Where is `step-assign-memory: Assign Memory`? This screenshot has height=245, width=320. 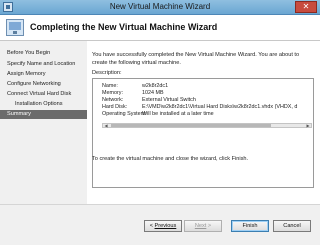 step-assign-memory: Assign Memory is located at coordinates (43, 74).